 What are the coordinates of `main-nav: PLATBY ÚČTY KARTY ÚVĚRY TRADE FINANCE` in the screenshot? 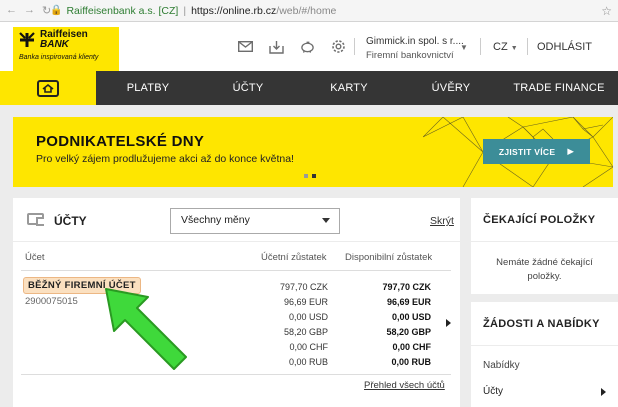 It's located at (309, 88).